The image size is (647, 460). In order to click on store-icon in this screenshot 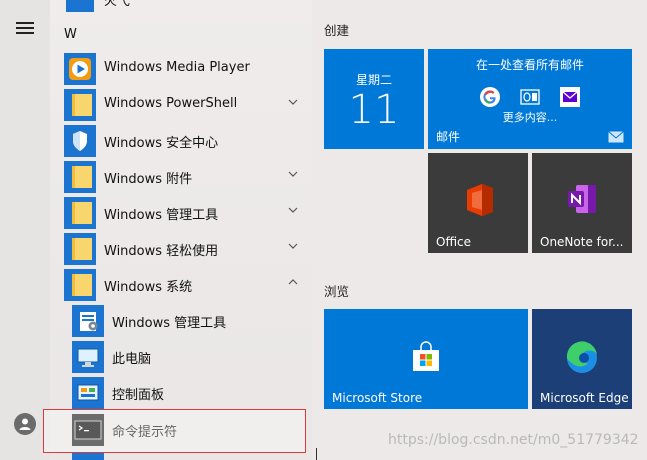, I will do `click(426, 356)`.